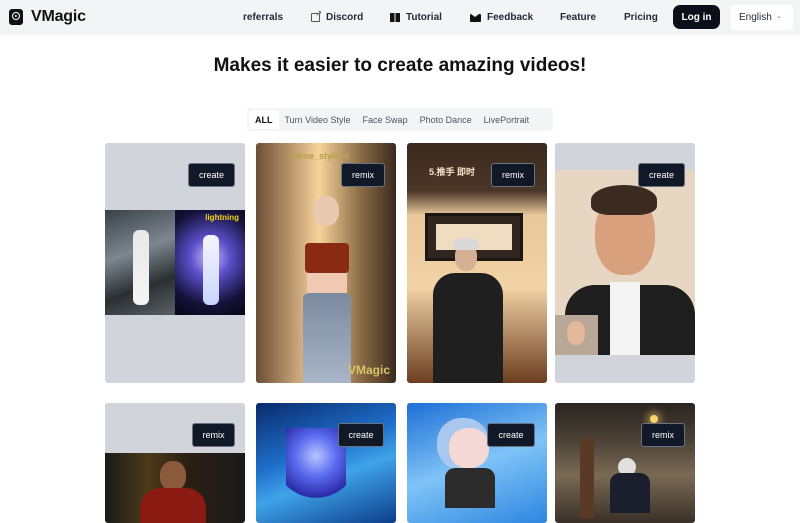  I want to click on play-logo-icon, so click(16, 17).